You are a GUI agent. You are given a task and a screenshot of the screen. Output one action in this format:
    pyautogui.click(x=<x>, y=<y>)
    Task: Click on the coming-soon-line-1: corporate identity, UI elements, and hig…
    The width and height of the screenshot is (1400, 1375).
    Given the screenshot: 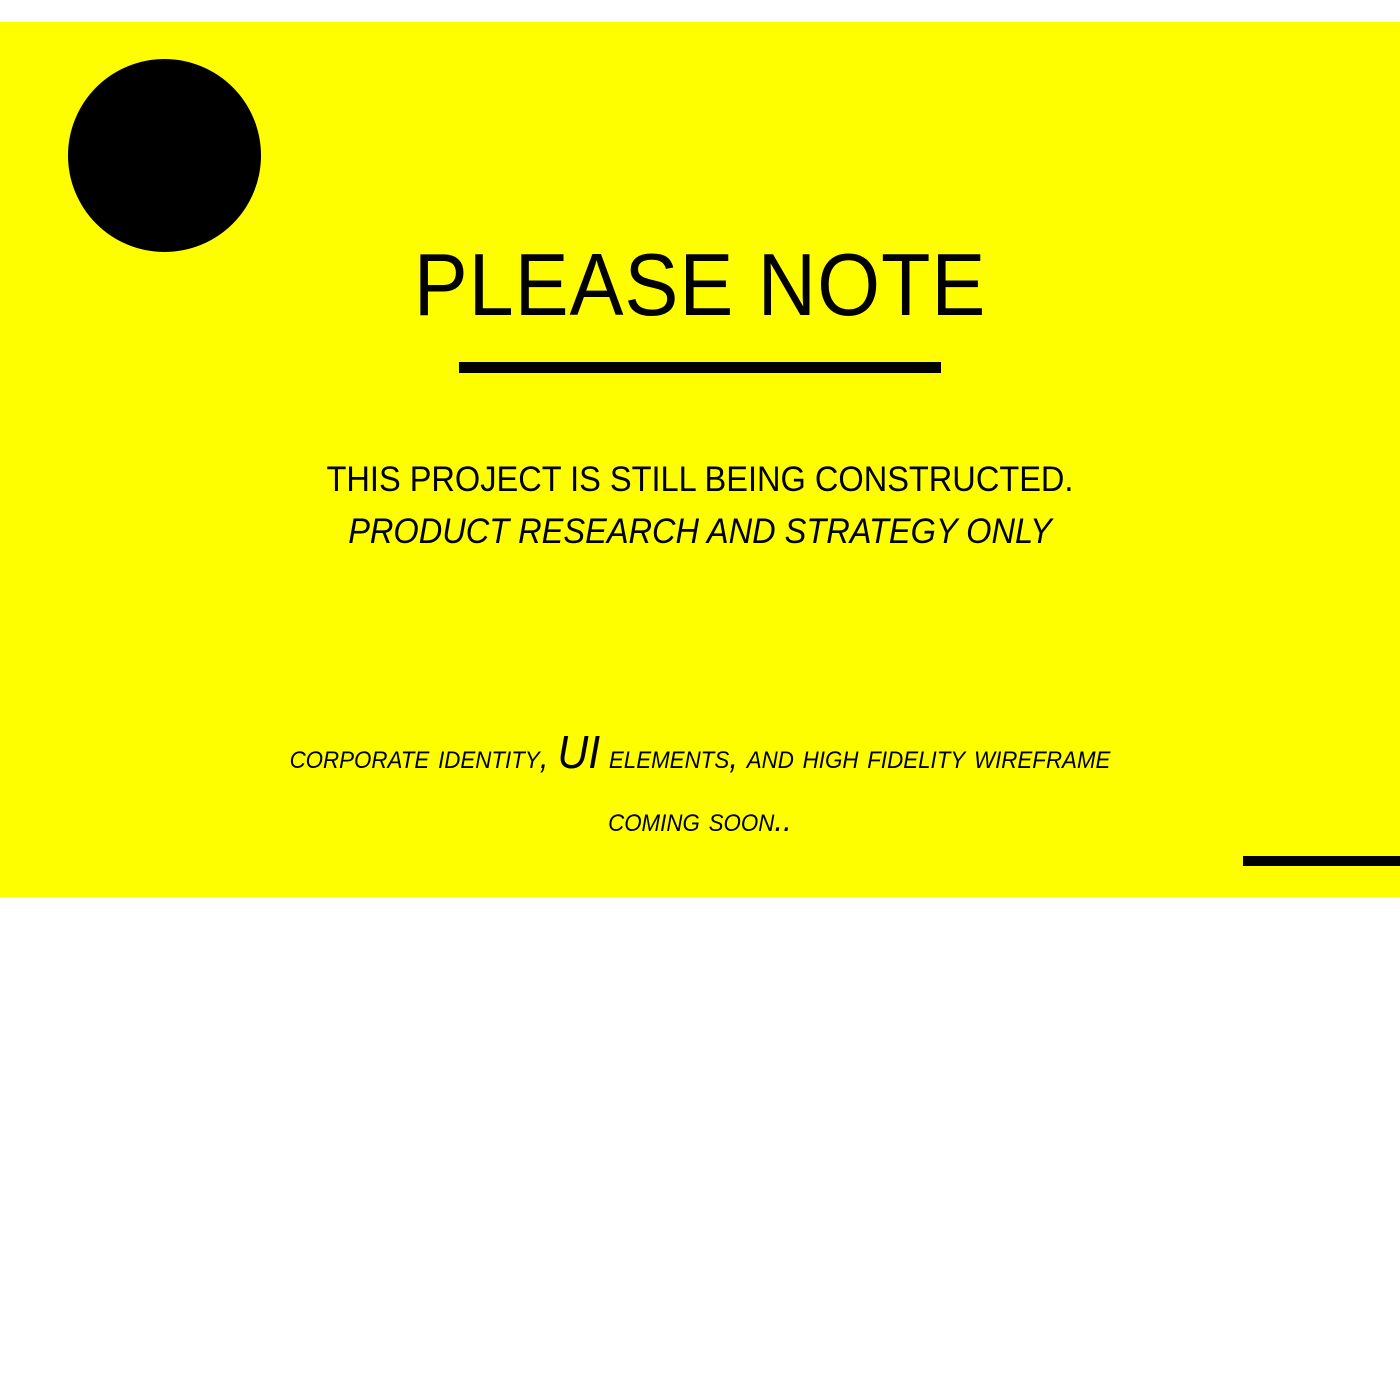 What is the action you would take?
    pyautogui.click(x=700, y=752)
    